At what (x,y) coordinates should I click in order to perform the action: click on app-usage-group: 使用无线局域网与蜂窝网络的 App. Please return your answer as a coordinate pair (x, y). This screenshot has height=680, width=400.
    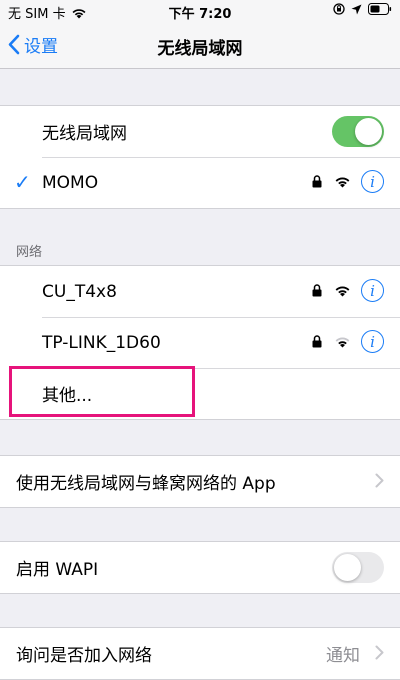
    Looking at the image, I should click on (200, 481).